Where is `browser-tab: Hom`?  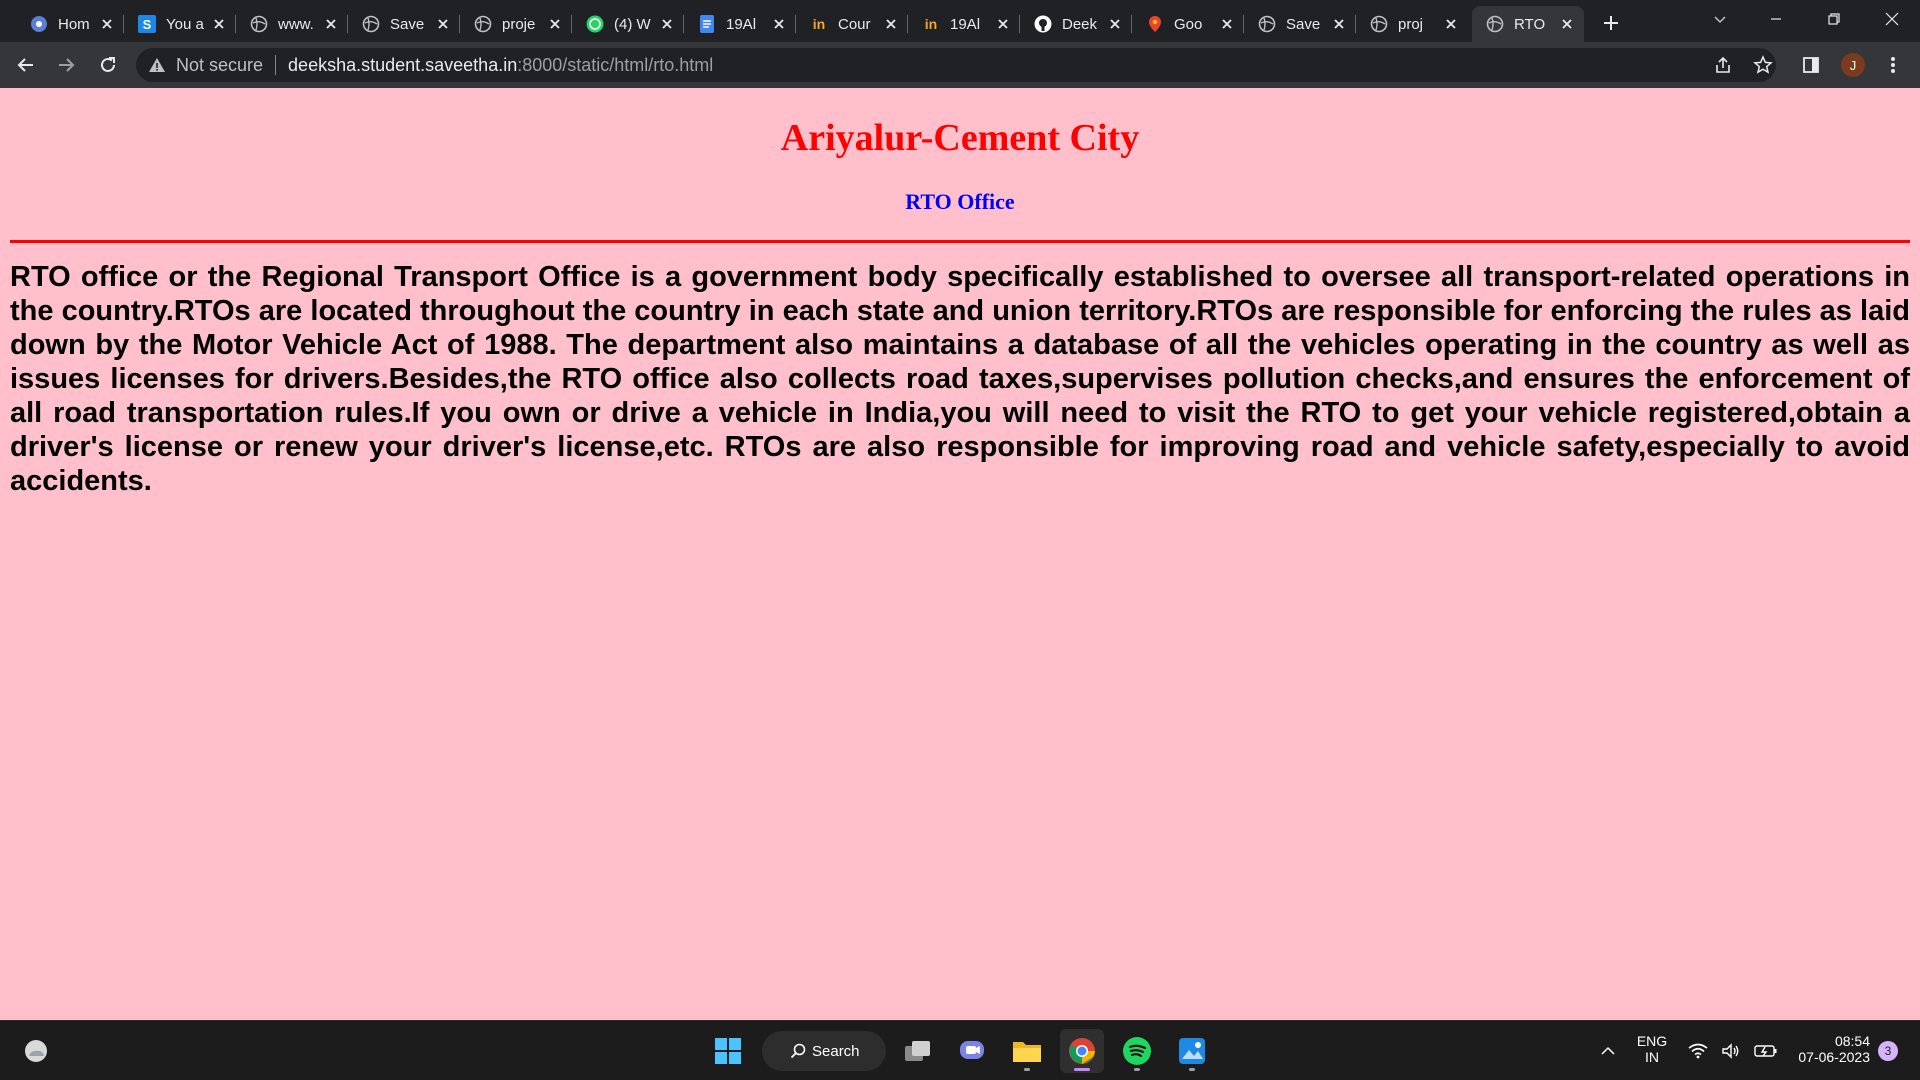
browser-tab: Hom is located at coordinates (70, 24).